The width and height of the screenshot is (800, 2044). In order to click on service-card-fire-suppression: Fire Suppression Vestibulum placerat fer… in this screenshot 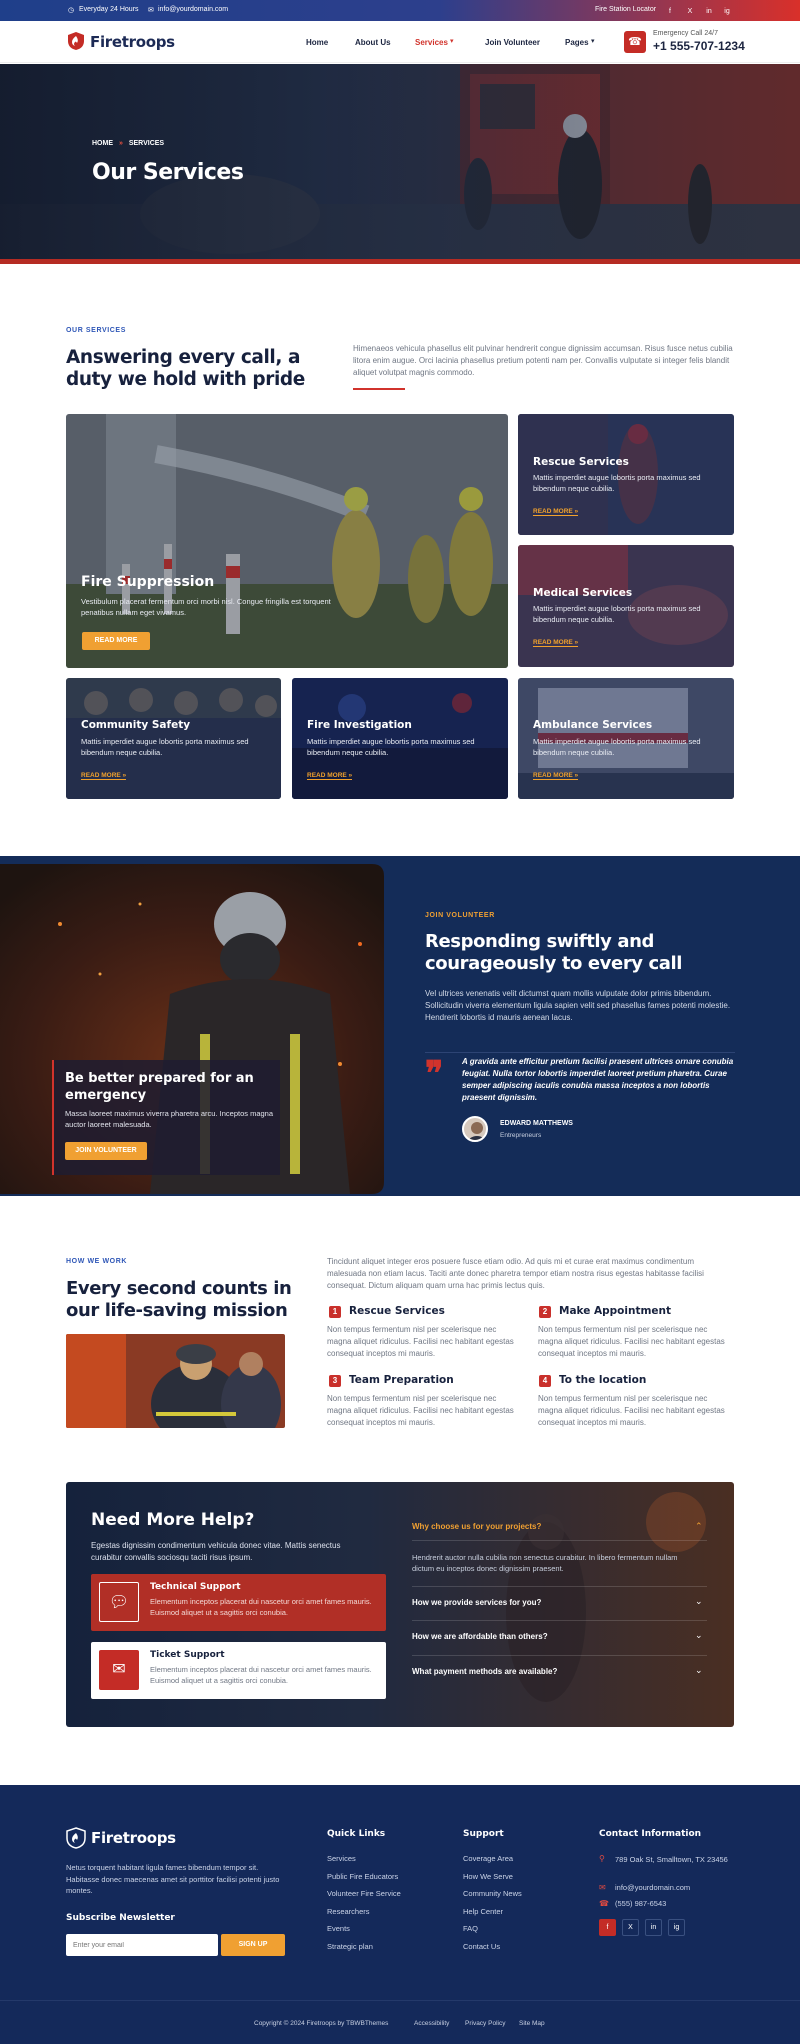, I will do `click(287, 541)`.